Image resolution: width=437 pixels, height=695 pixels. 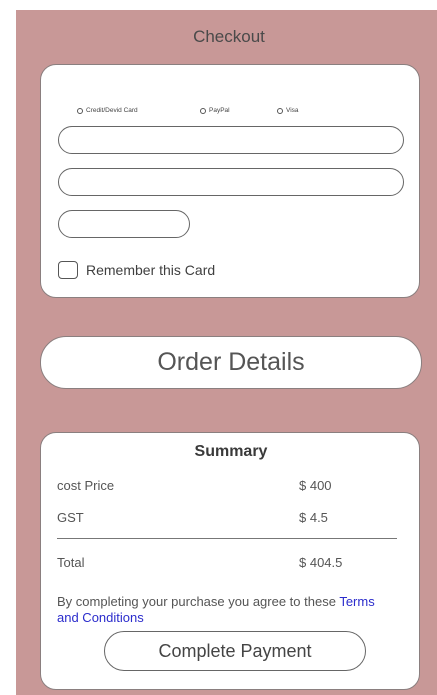 I want to click on cost-price-value: $ 400, so click(x=315, y=485).